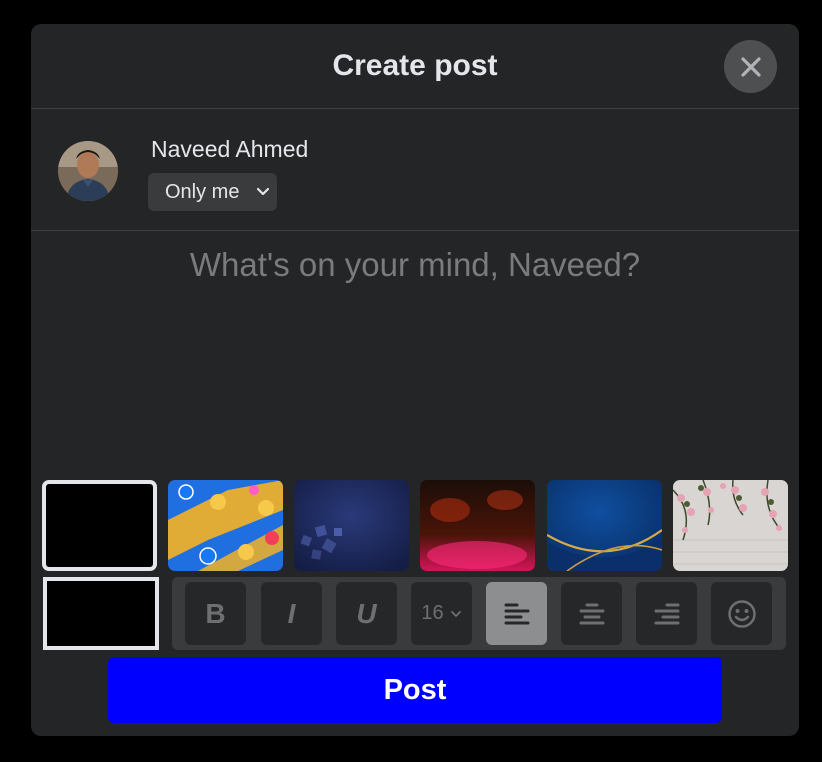 The width and height of the screenshot is (822, 762). I want to click on font-size-select: 16, so click(441, 613).